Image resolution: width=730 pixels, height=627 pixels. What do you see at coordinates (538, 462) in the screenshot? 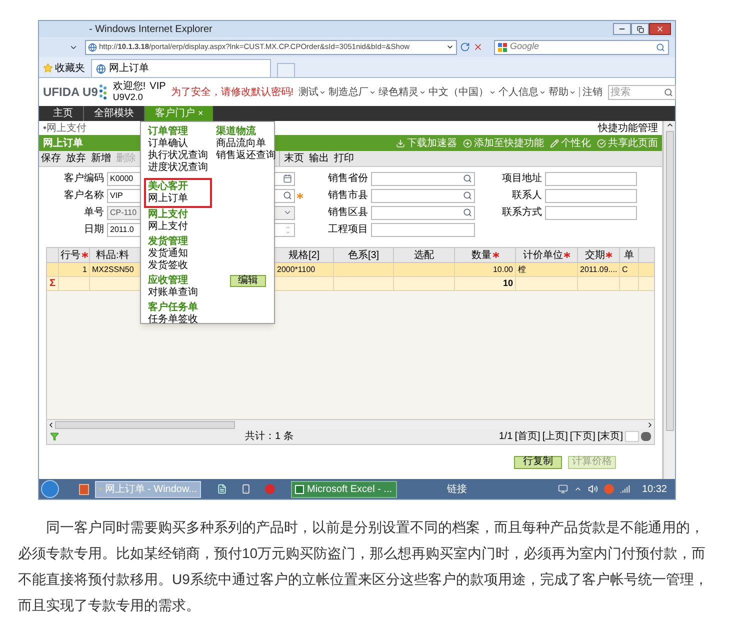
I see `action-button: 行复制` at bounding box center [538, 462].